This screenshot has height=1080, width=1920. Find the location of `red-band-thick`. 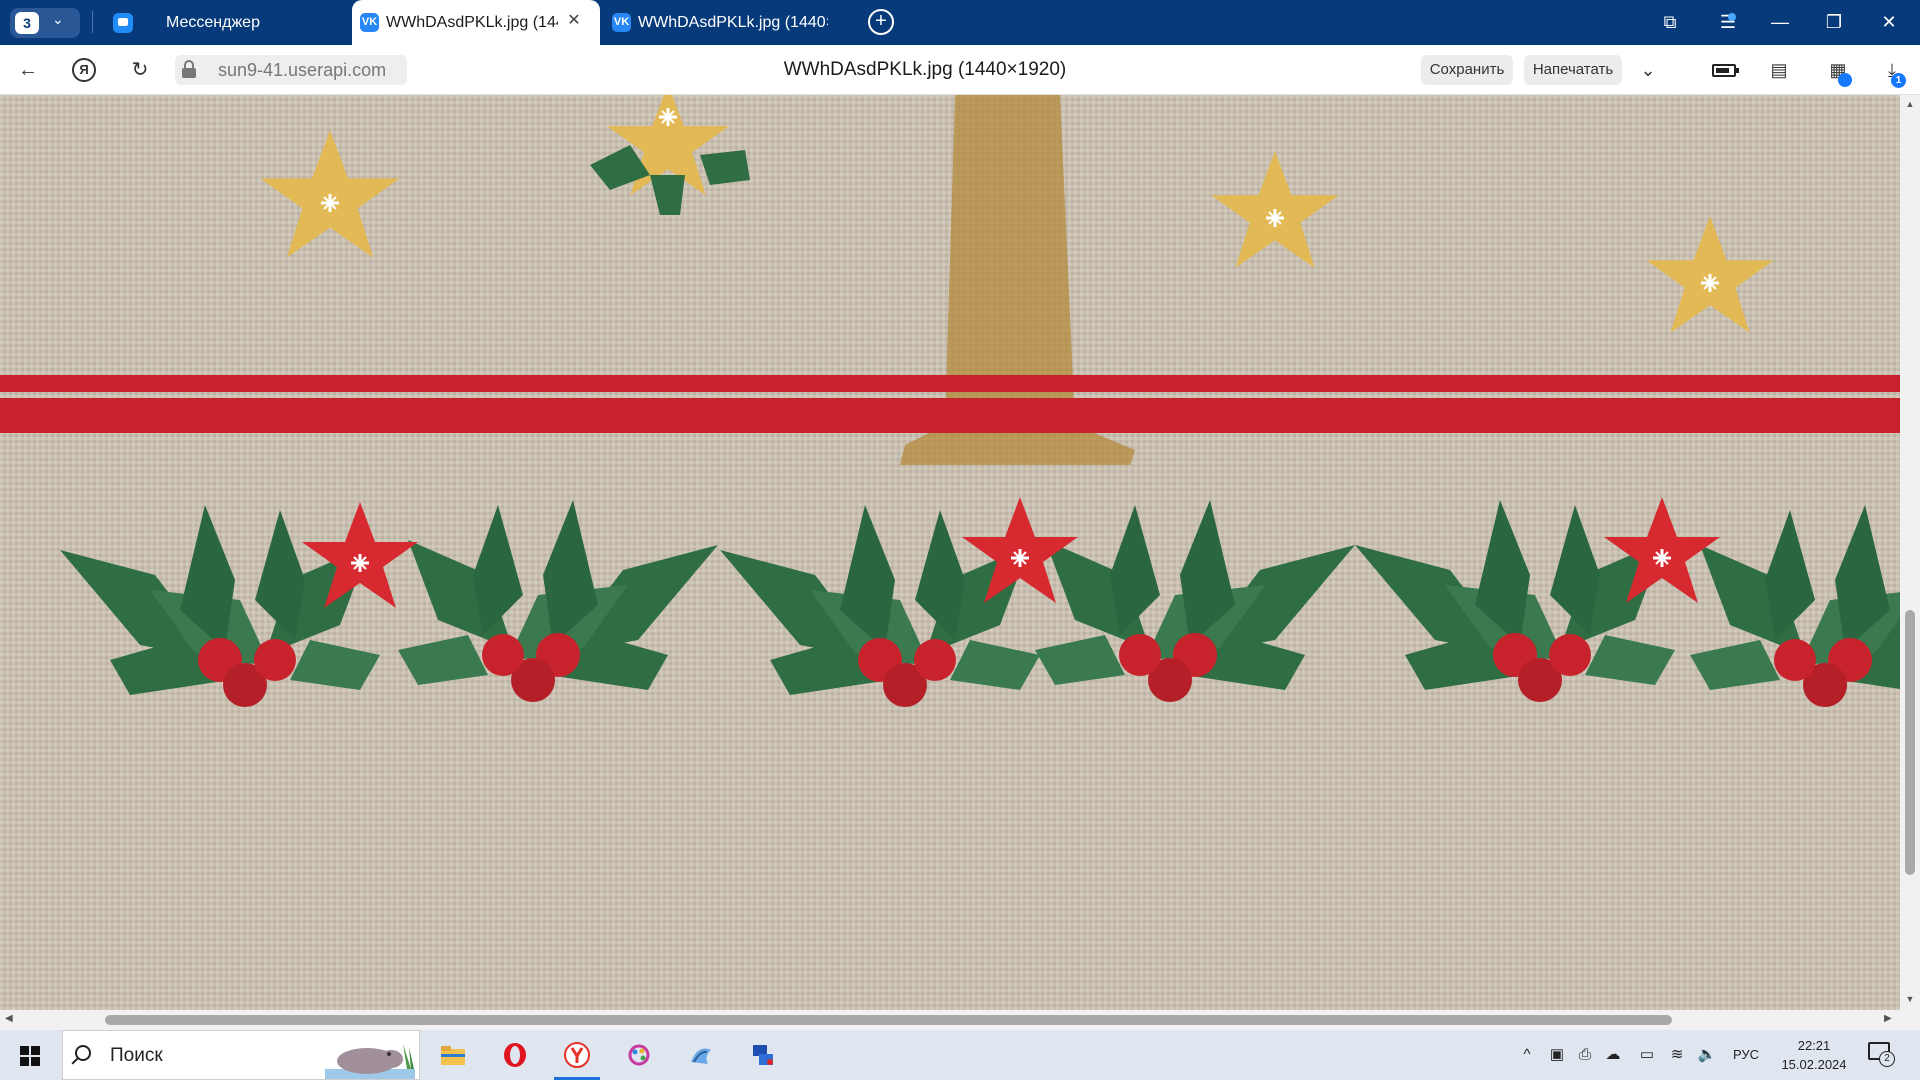

red-band-thick is located at coordinates (950, 415).